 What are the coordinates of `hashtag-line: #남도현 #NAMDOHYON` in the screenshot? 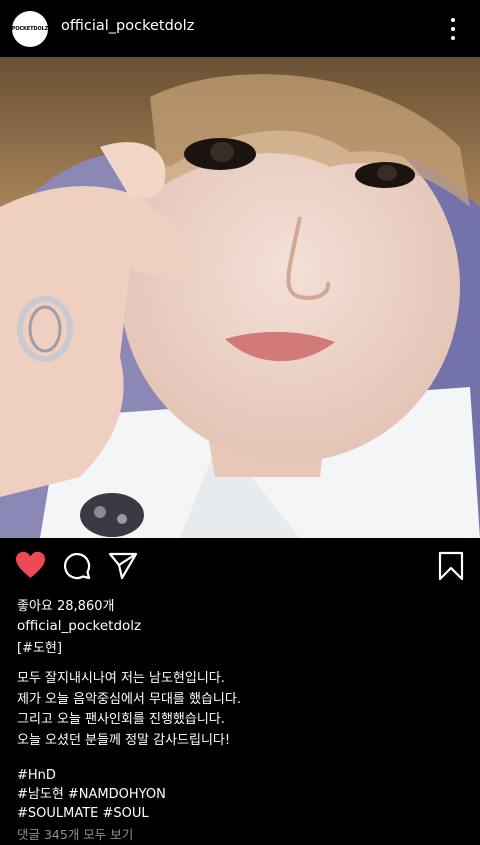 It's located at (91, 794).